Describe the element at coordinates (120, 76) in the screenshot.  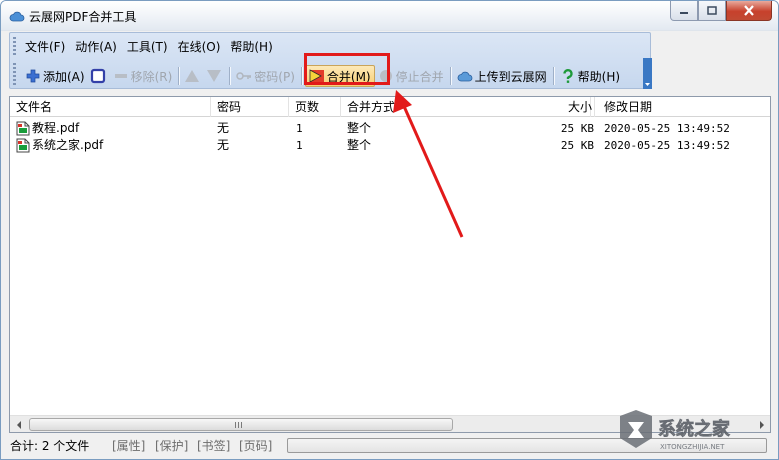
I see `minus-icon` at that location.